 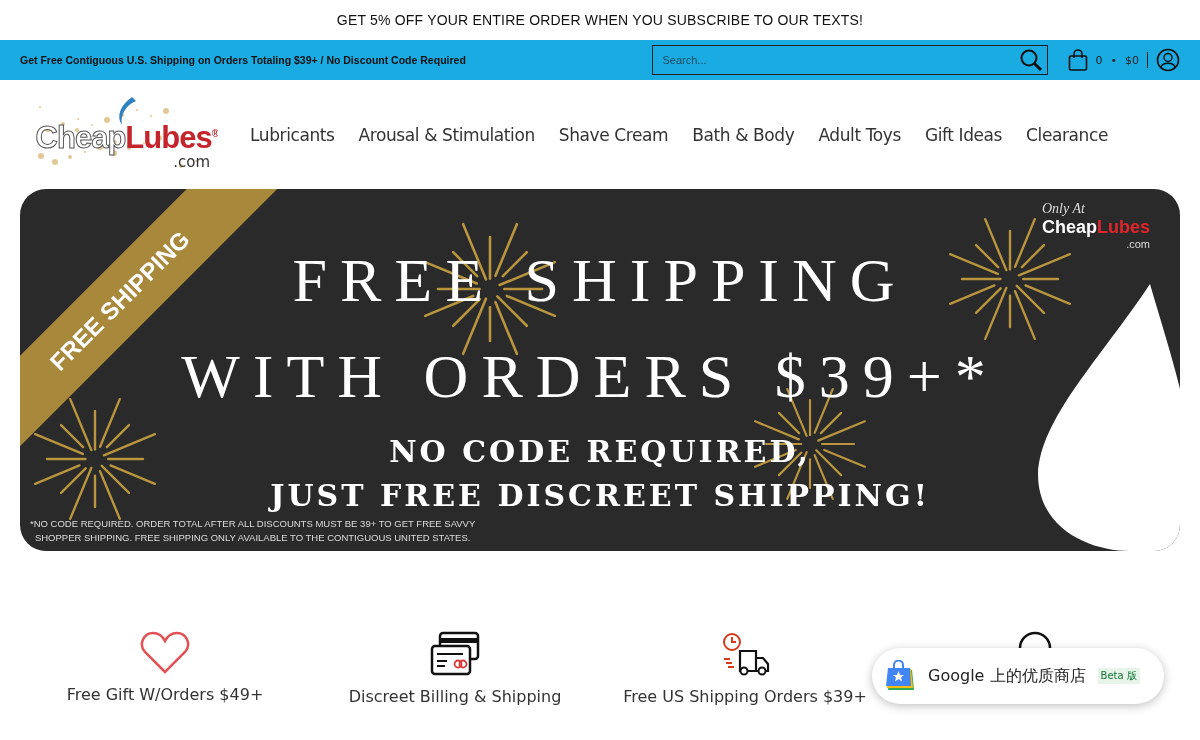 What do you see at coordinates (743, 134) in the screenshot?
I see `nav-link: Bath & Body` at bounding box center [743, 134].